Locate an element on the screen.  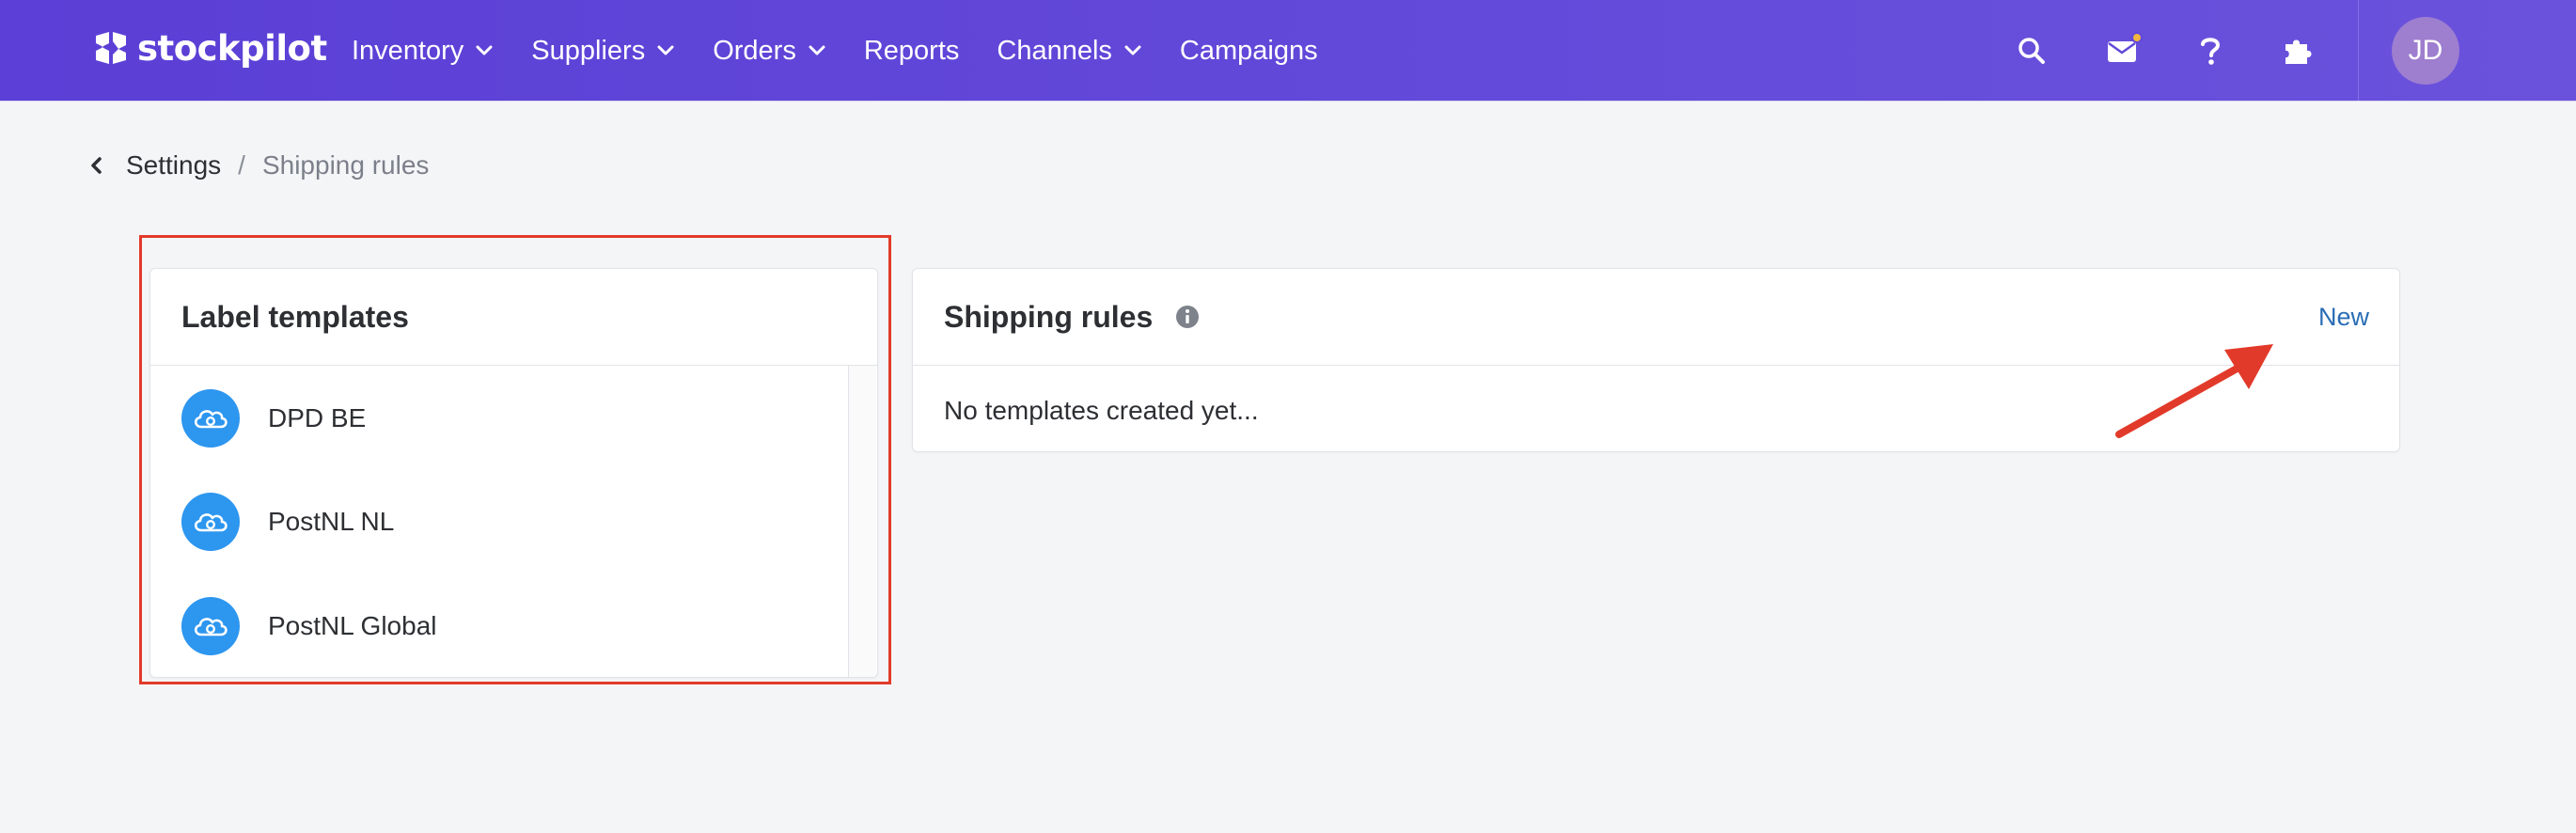
chevron-left-icon is located at coordinates (97, 165).